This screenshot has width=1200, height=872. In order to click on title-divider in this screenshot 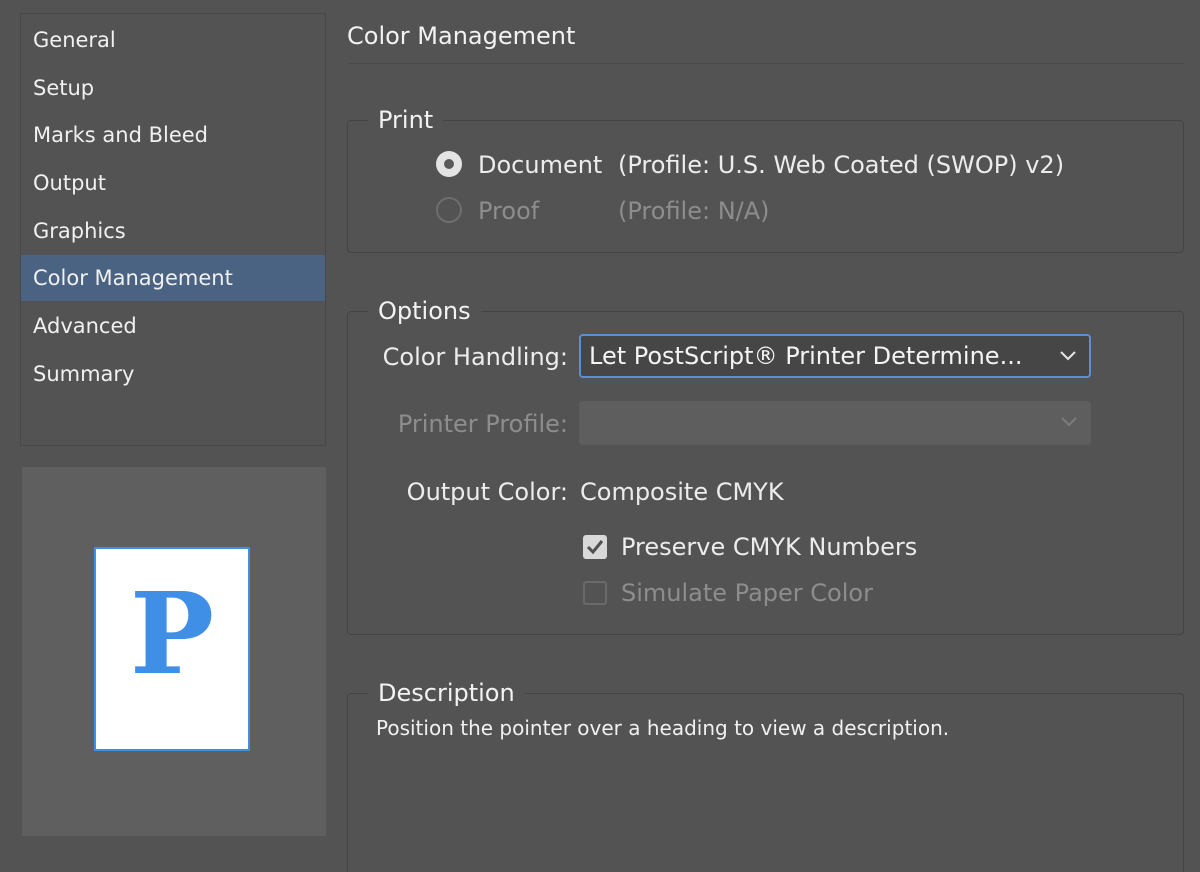, I will do `click(765, 63)`.